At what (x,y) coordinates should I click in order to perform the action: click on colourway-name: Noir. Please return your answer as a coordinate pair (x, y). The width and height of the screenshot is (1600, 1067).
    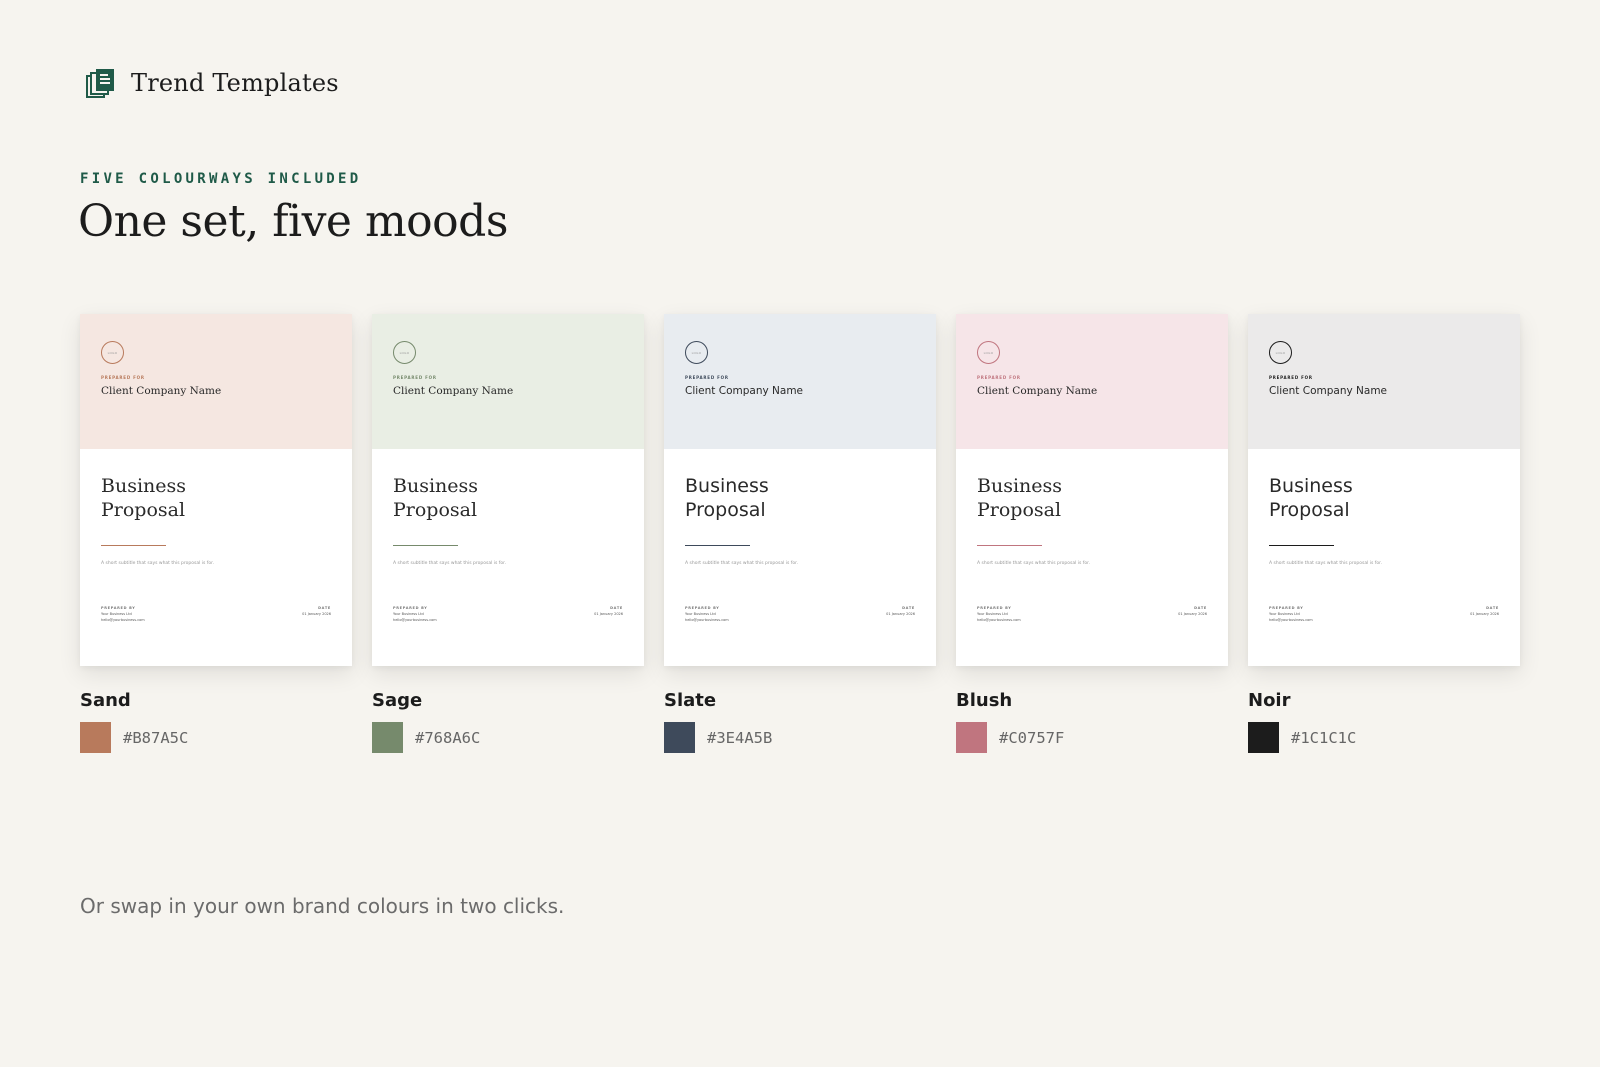
    Looking at the image, I should click on (1269, 700).